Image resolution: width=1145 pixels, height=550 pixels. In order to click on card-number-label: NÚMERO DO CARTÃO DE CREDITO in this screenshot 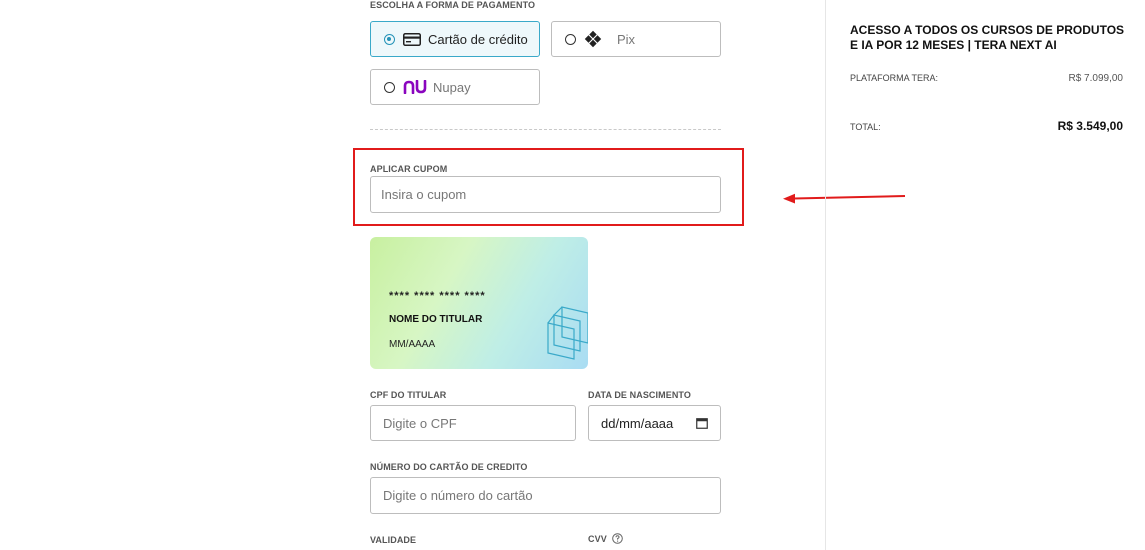, I will do `click(449, 467)`.